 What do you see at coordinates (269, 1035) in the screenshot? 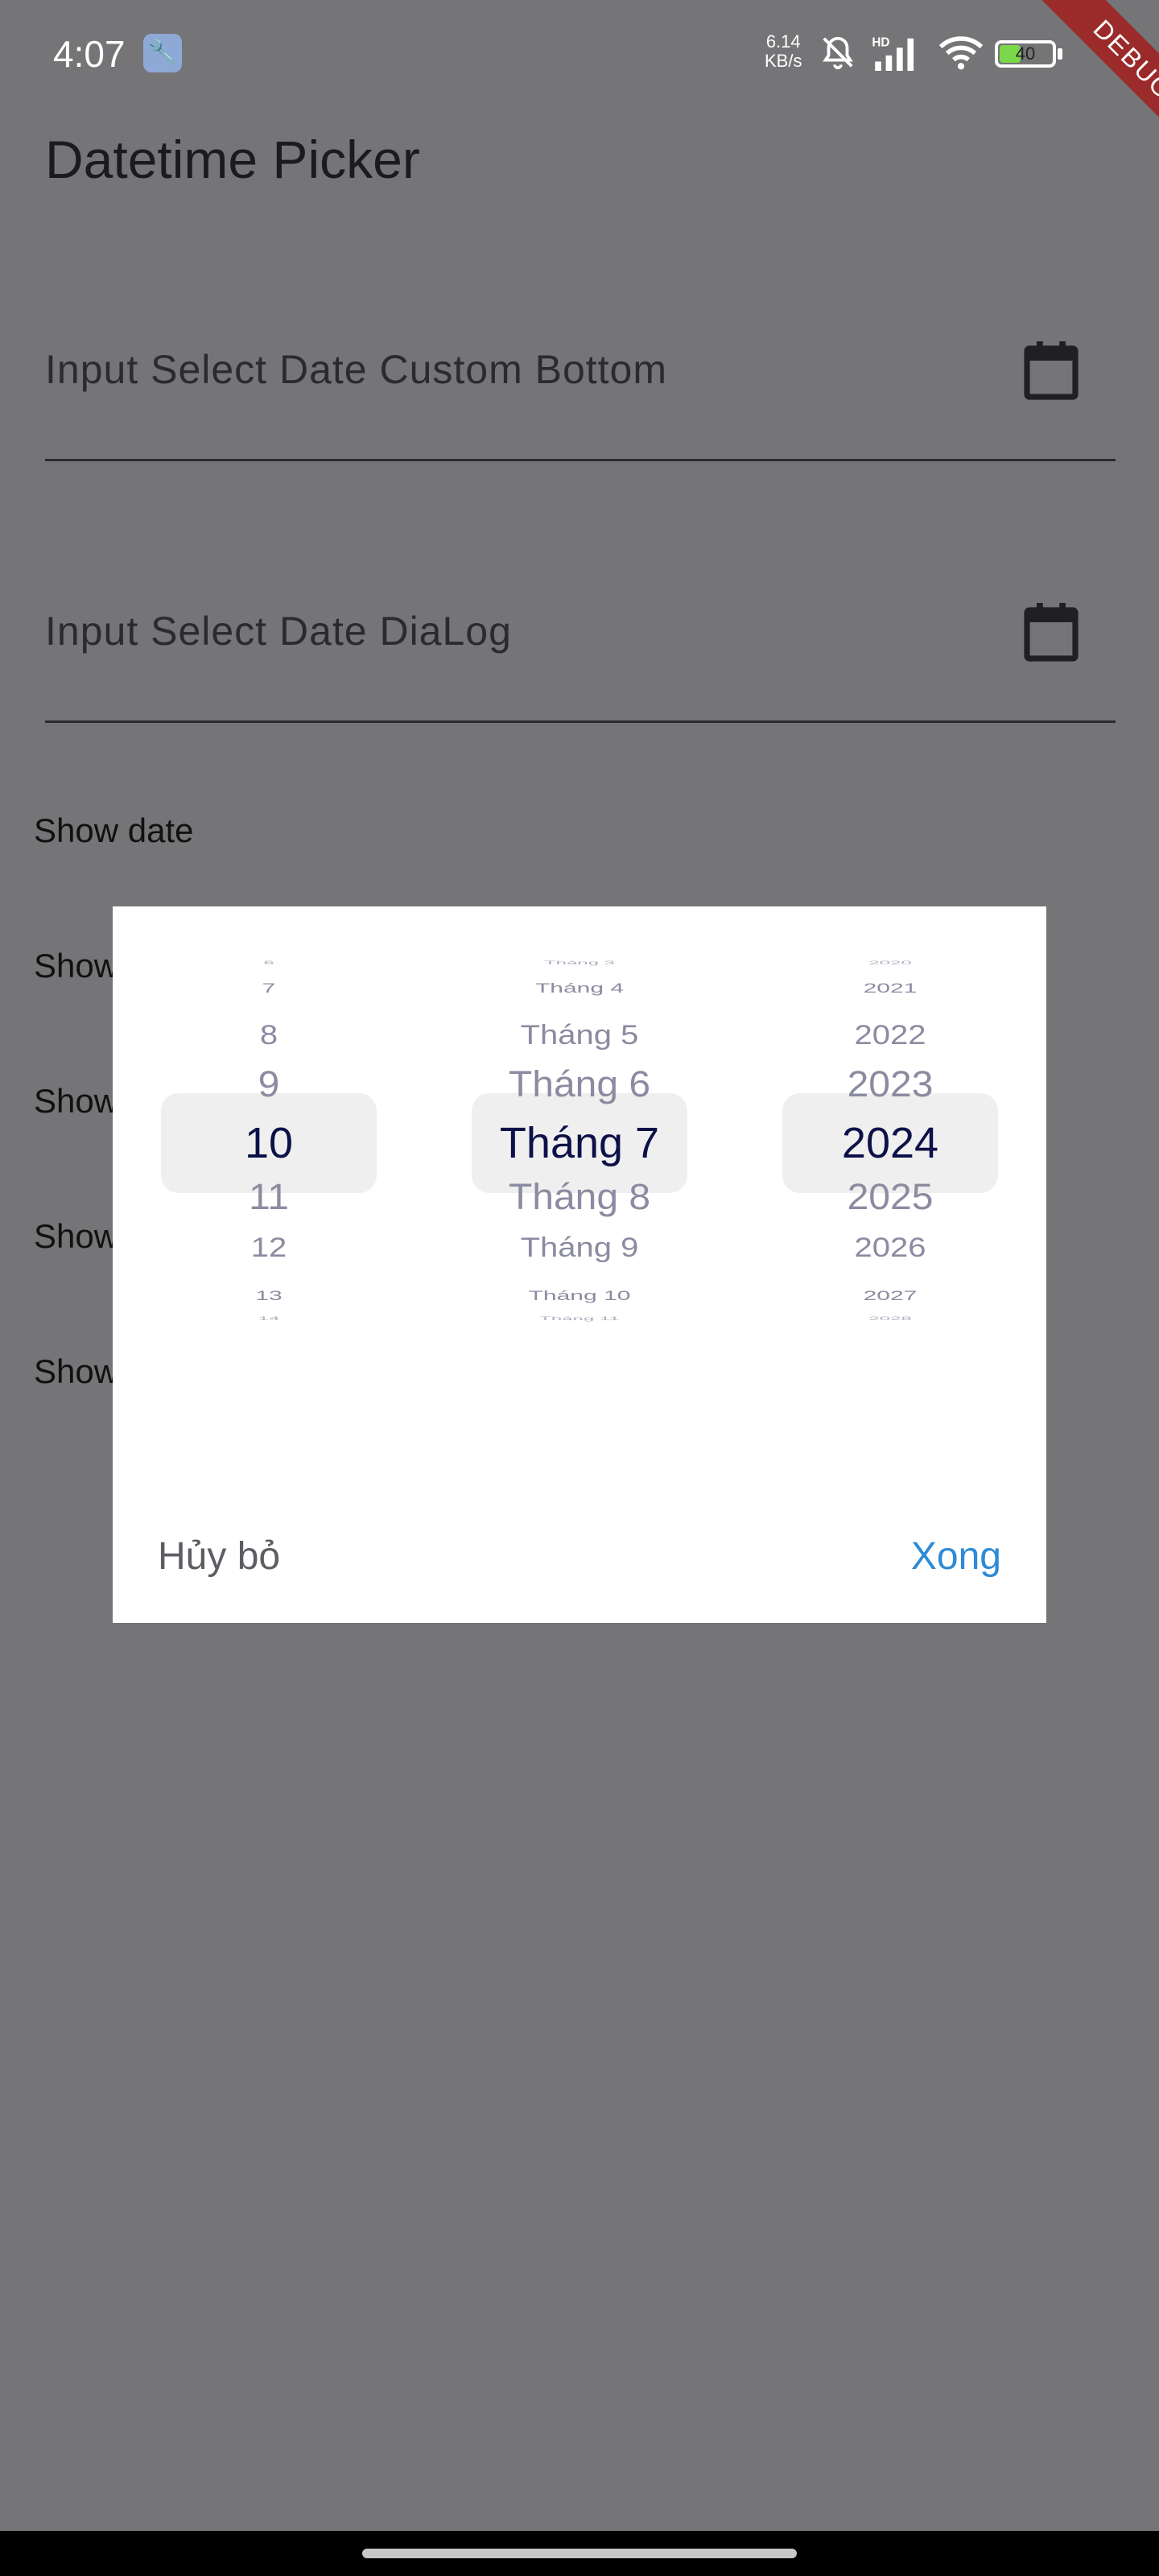
I see `day-wheel-item: 8` at bounding box center [269, 1035].